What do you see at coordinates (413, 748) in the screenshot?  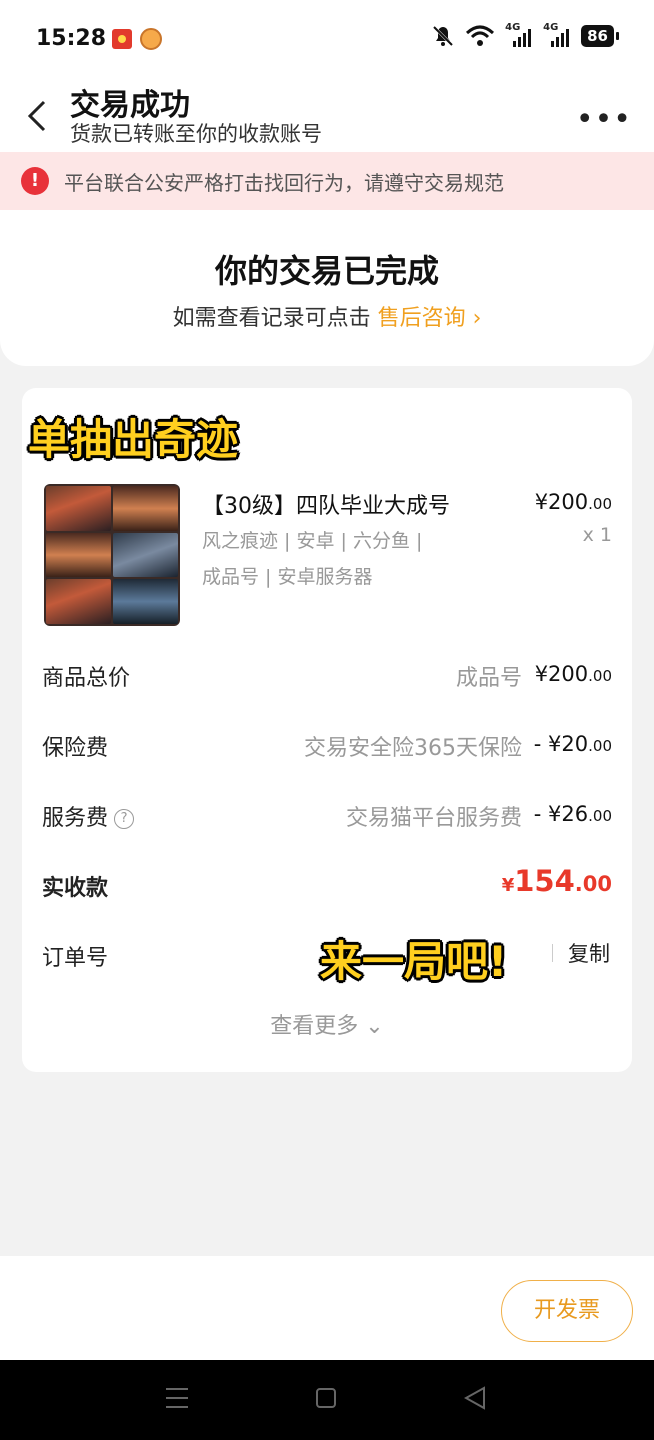 I see `insurance-desc: 交易安全险365天保险` at bounding box center [413, 748].